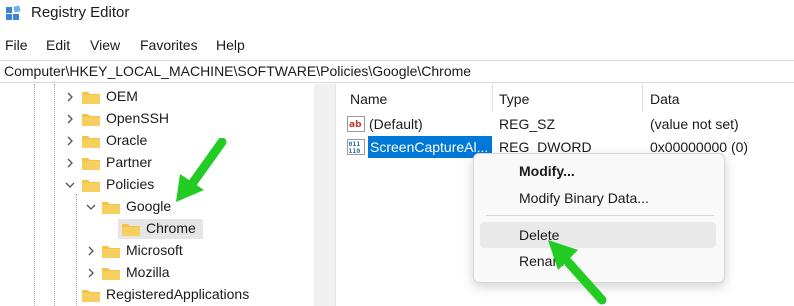  What do you see at coordinates (355, 151) in the screenshot?
I see `svg-text: 110` at bounding box center [355, 151].